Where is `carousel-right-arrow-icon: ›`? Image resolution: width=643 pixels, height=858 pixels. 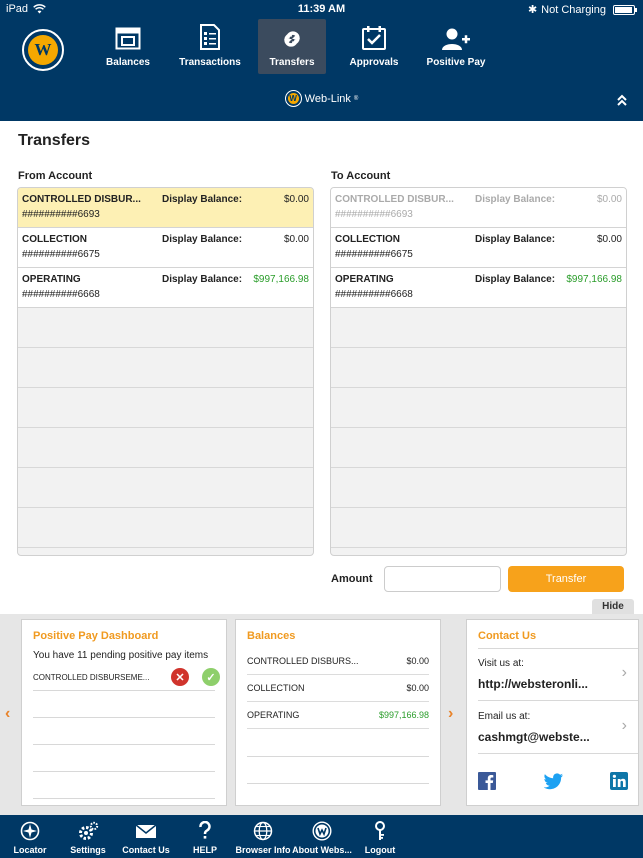
carousel-right-arrow-icon: › is located at coordinates (450, 714).